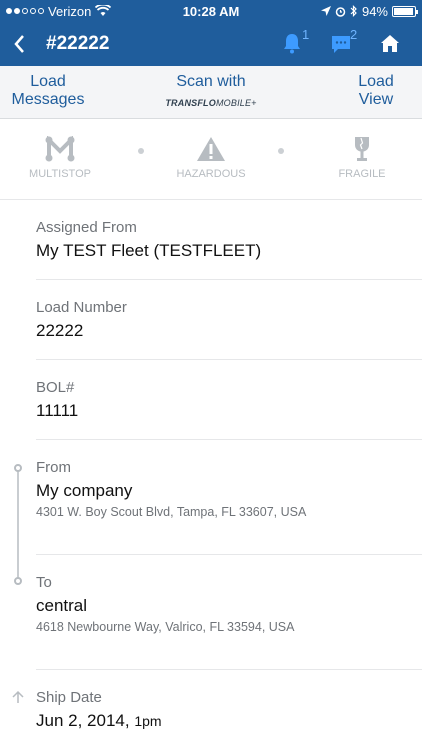 The width and height of the screenshot is (422, 750). What do you see at coordinates (229, 710) in the screenshot?
I see `ship-date-row: Ship Date Jun 2, 2014, 1pm` at bounding box center [229, 710].